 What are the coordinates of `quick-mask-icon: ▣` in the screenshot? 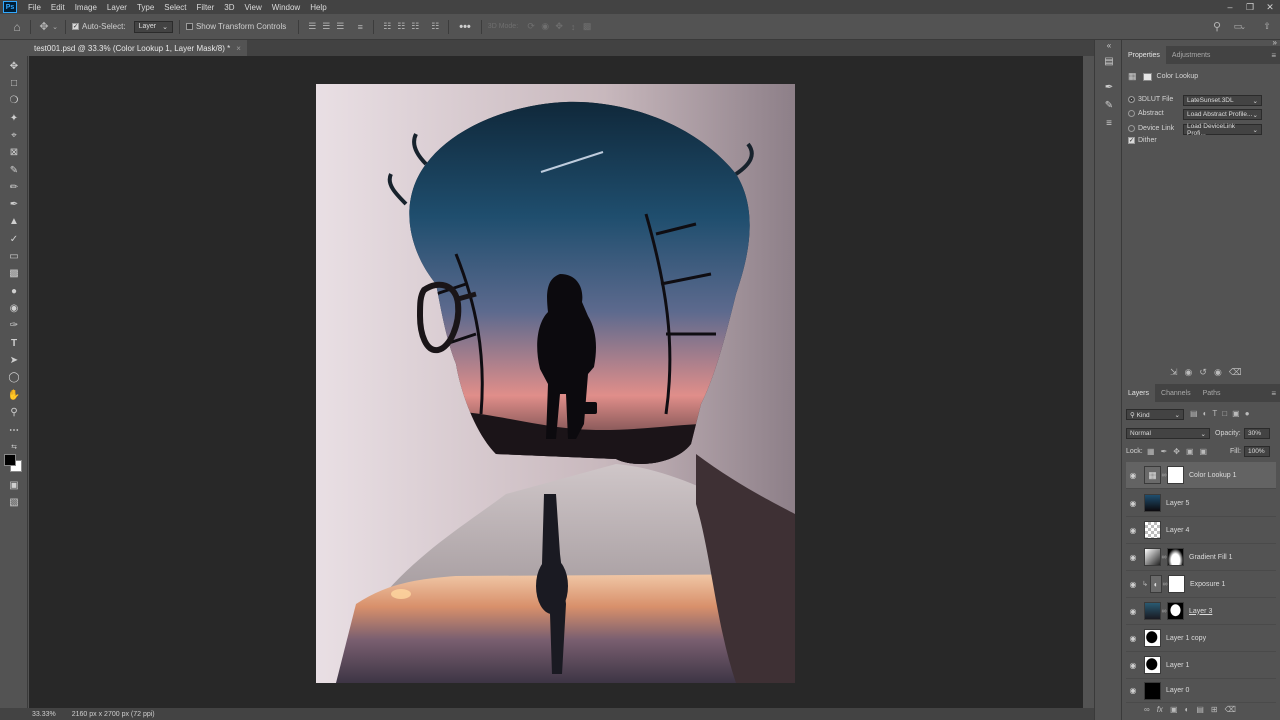 It's located at (14, 485).